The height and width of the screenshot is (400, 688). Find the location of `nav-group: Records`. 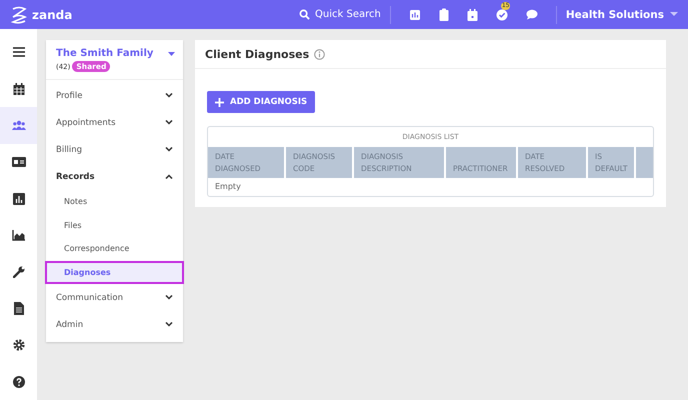

nav-group: Records is located at coordinates (114, 176).